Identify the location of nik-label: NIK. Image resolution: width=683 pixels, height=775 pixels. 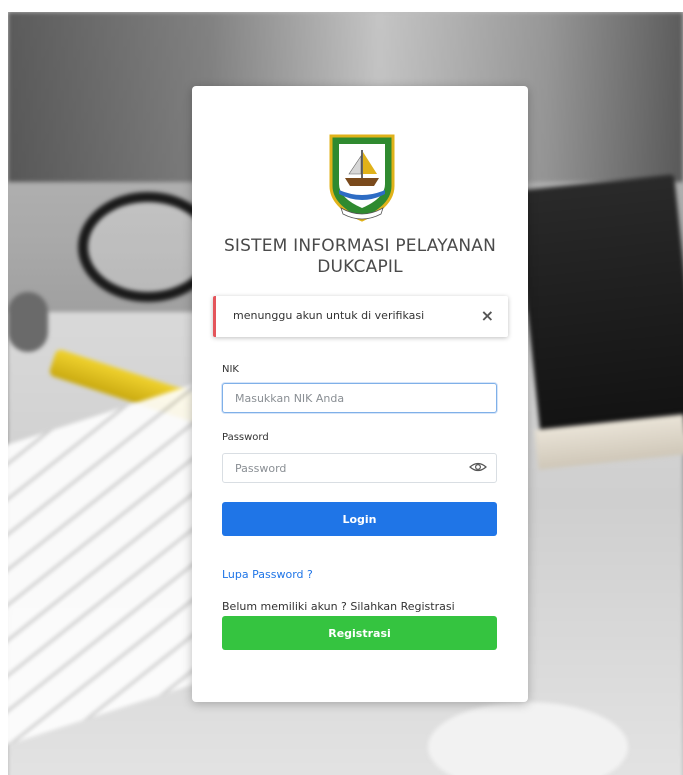
(230, 369).